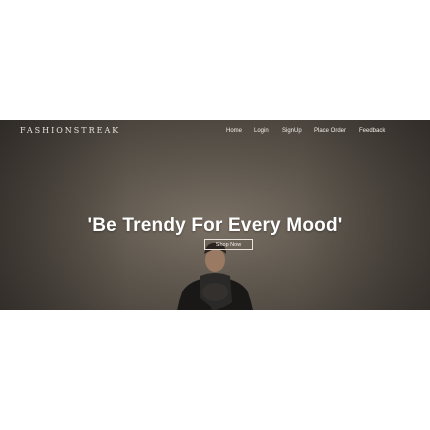 The image size is (430, 430). I want to click on nav-home: Home, so click(234, 131).